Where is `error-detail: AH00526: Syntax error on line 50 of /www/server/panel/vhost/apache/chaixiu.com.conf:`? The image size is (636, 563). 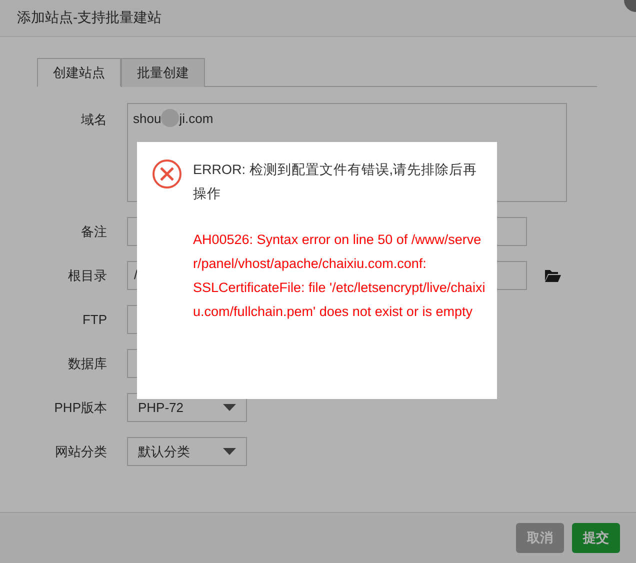
error-detail: AH00526: Syntax error on line 50 of /www/server/panel/vhost/apache/chaixiu.com.conf: is located at coordinates (337, 252).